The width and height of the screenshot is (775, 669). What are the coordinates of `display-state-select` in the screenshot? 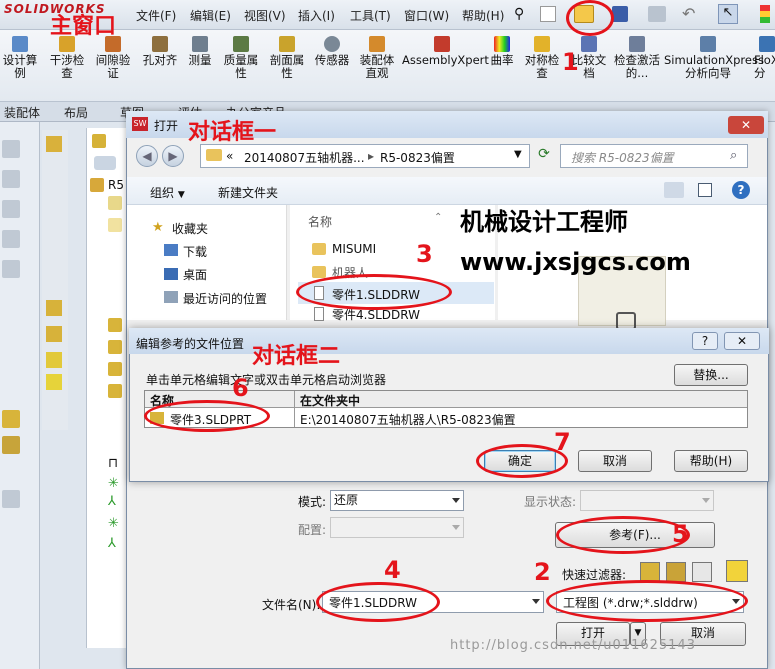 It's located at (647, 500).